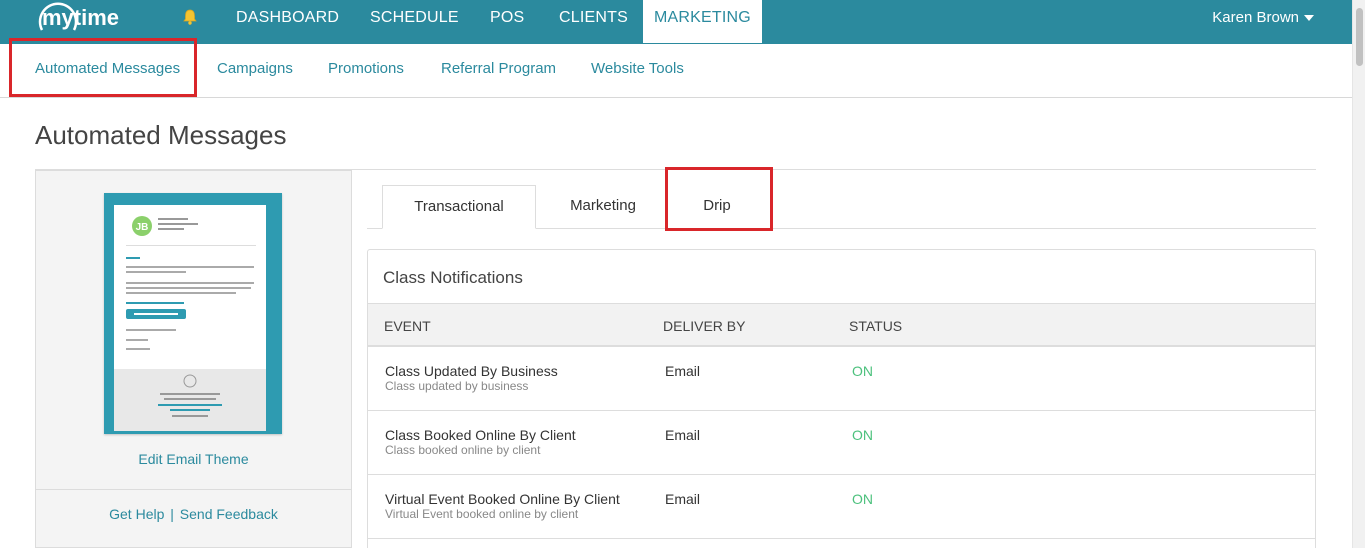  What do you see at coordinates (190, 400) in the screenshot?
I see `email-preview-footer` at bounding box center [190, 400].